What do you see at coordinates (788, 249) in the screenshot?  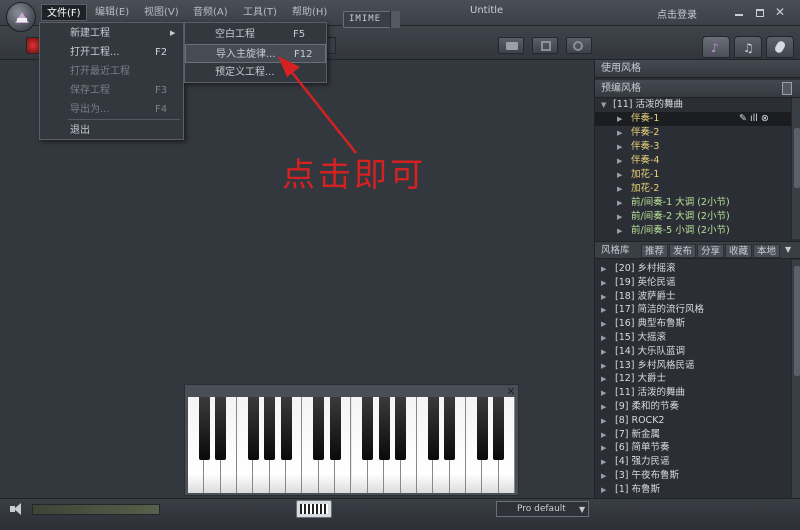 I see `tabs-overflow-icon: ▼` at bounding box center [788, 249].